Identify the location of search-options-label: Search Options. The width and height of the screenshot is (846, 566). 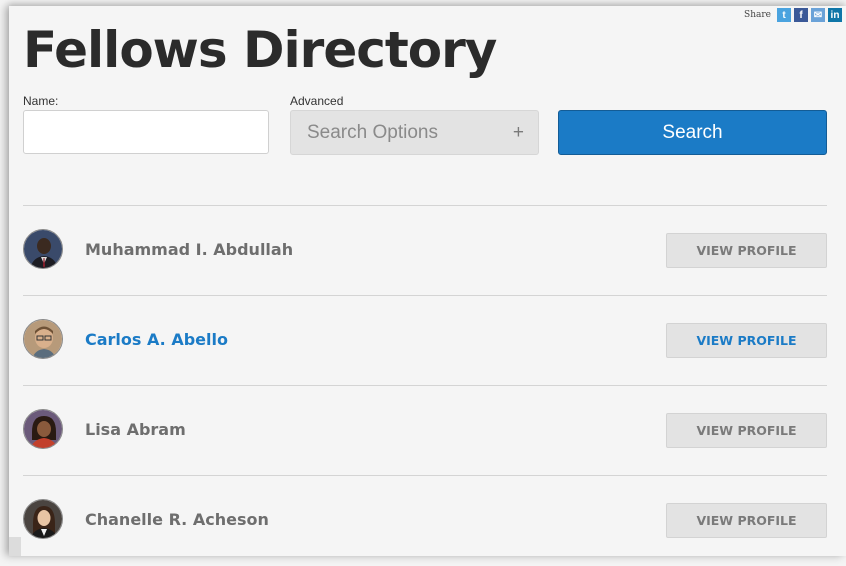
(372, 132).